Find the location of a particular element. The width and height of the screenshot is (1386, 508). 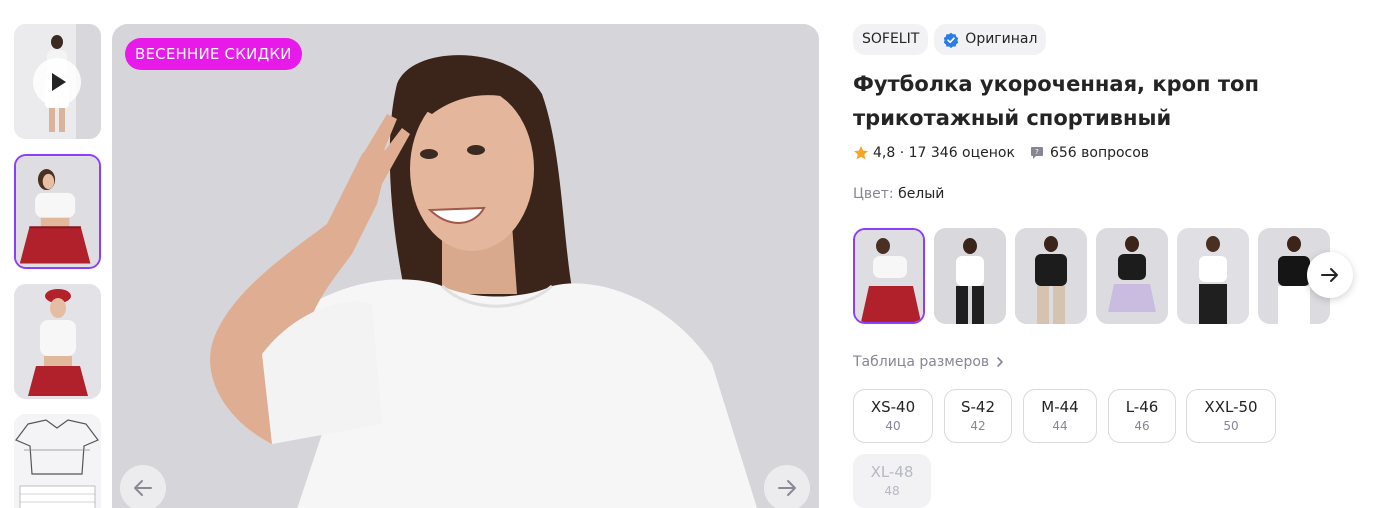

size-sub: 46 is located at coordinates (1142, 426).